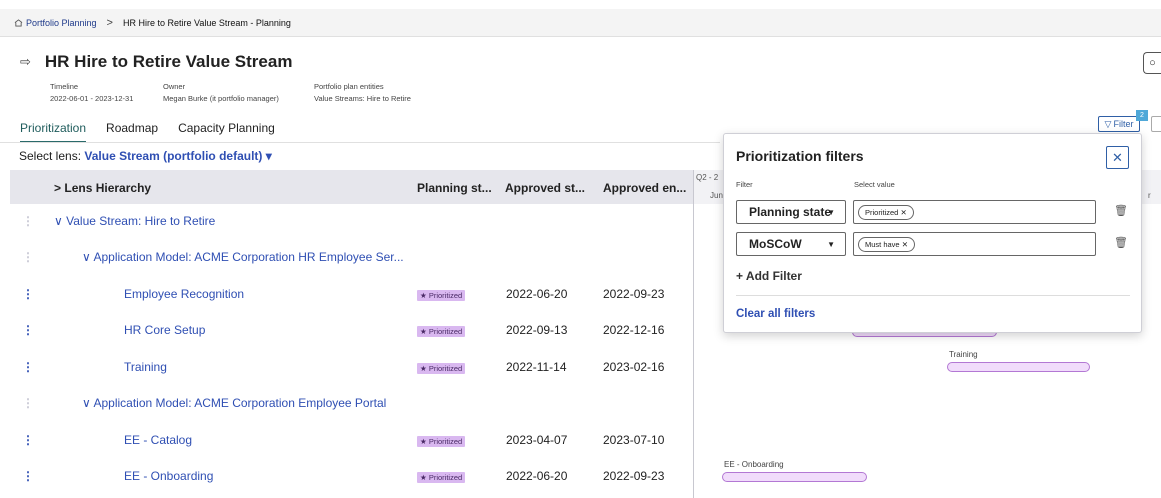 The height and width of the screenshot is (498, 1161). Describe the element at coordinates (164, 330) in the screenshot. I see `row-name: HR Core Setup` at that location.